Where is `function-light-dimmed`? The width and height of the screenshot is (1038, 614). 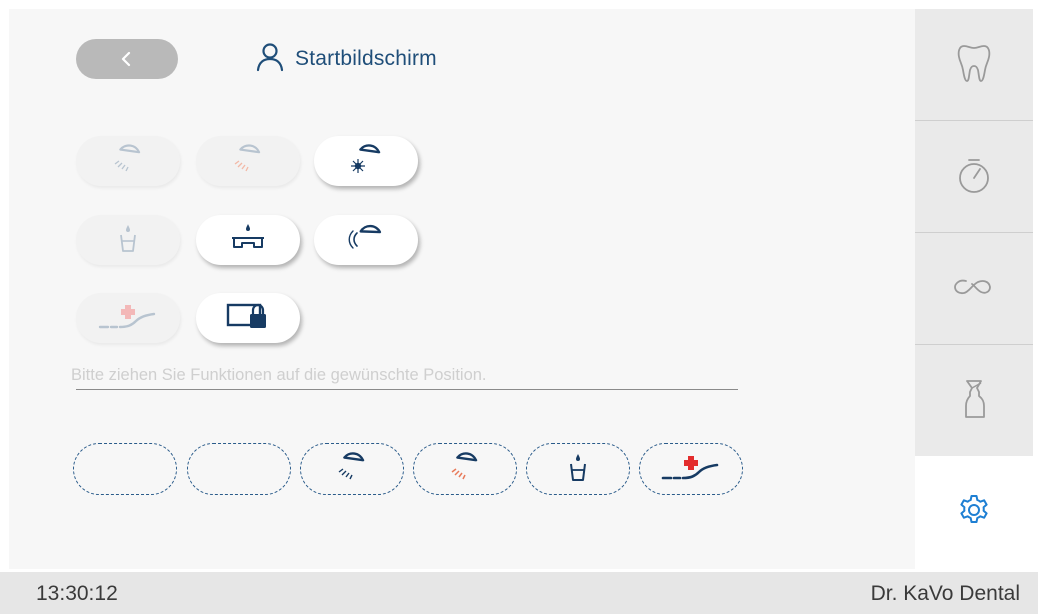 function-light-dimmed is located at coordinates (128, 161).